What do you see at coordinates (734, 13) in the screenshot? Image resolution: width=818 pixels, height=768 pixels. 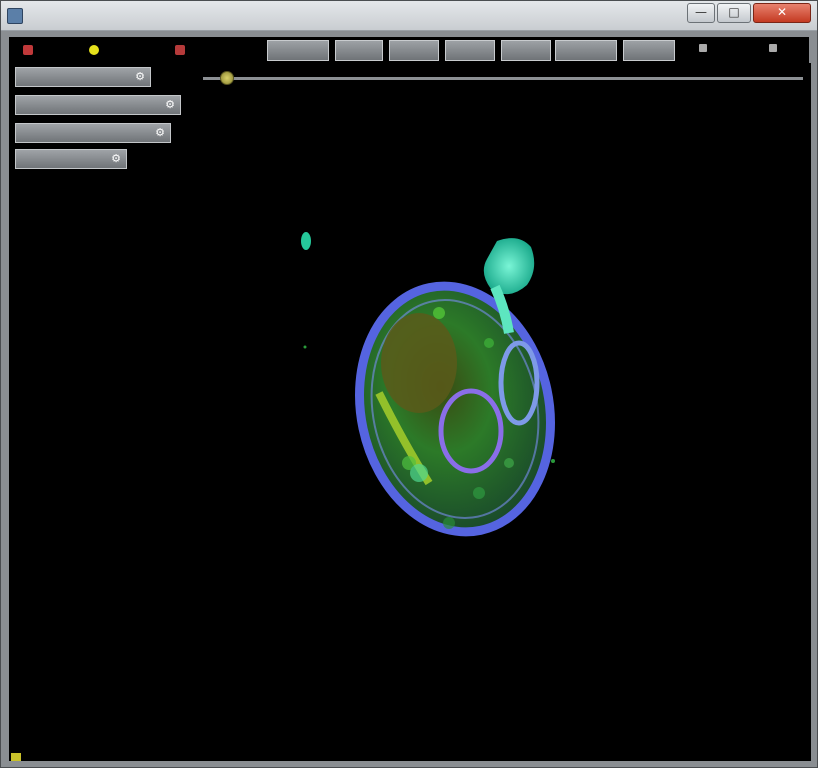 I see `maximize-button: □` at bounding box center [734, 13].